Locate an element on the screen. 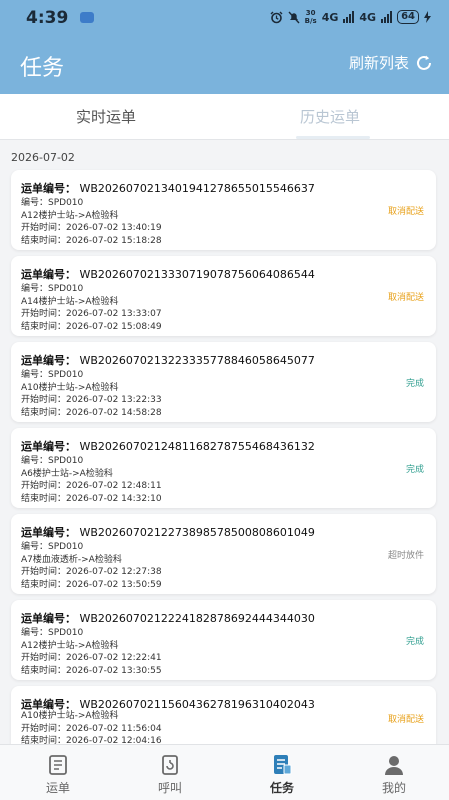 This screenshot has height=800, width=449. user-icon is located at coordinates (394, 765).